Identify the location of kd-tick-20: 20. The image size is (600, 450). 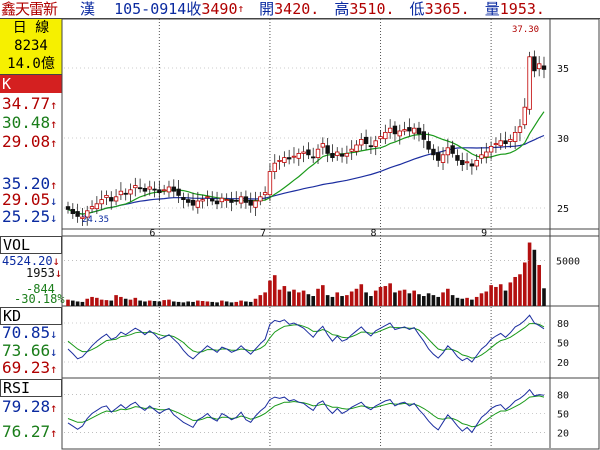
(563, 363).